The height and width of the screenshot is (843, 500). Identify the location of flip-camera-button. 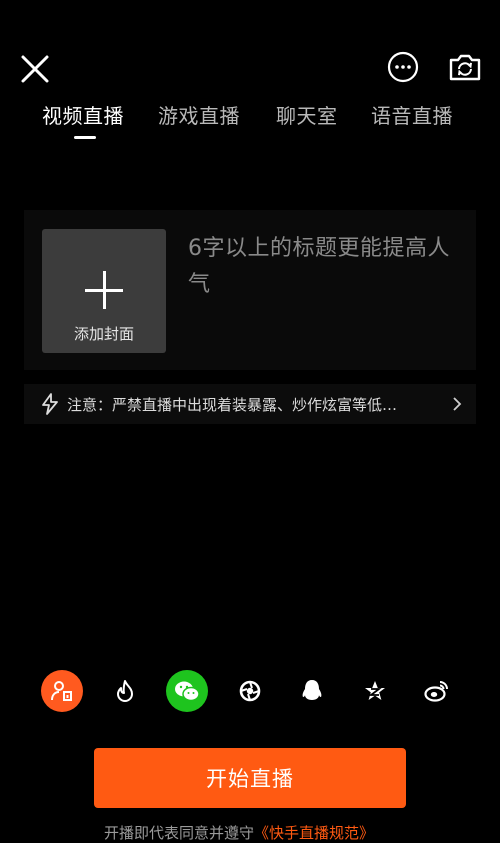
(465, 67).